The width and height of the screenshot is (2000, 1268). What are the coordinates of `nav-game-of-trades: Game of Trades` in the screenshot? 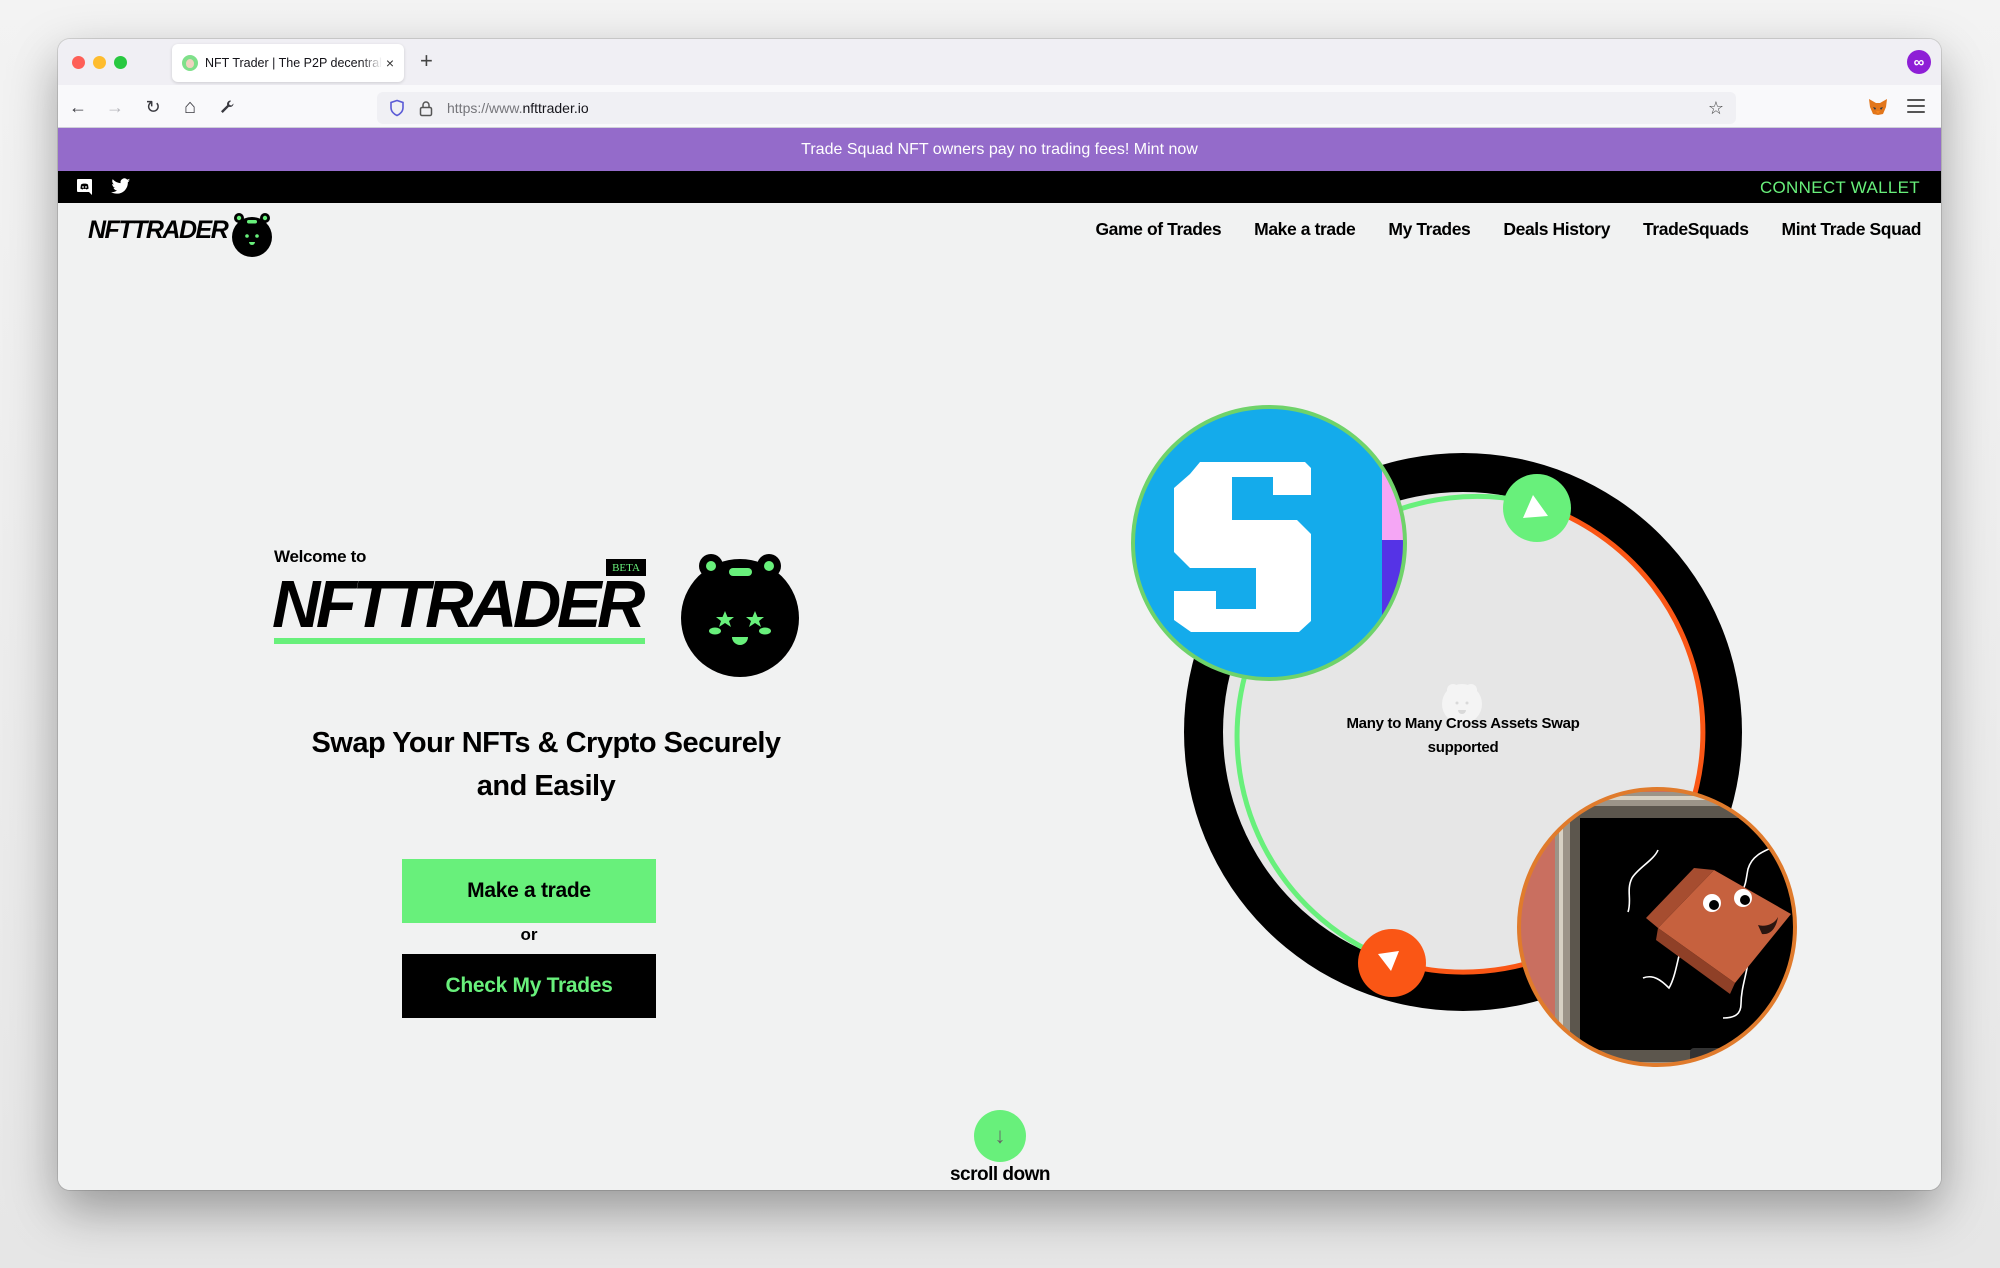 It's located at (1158, 229).